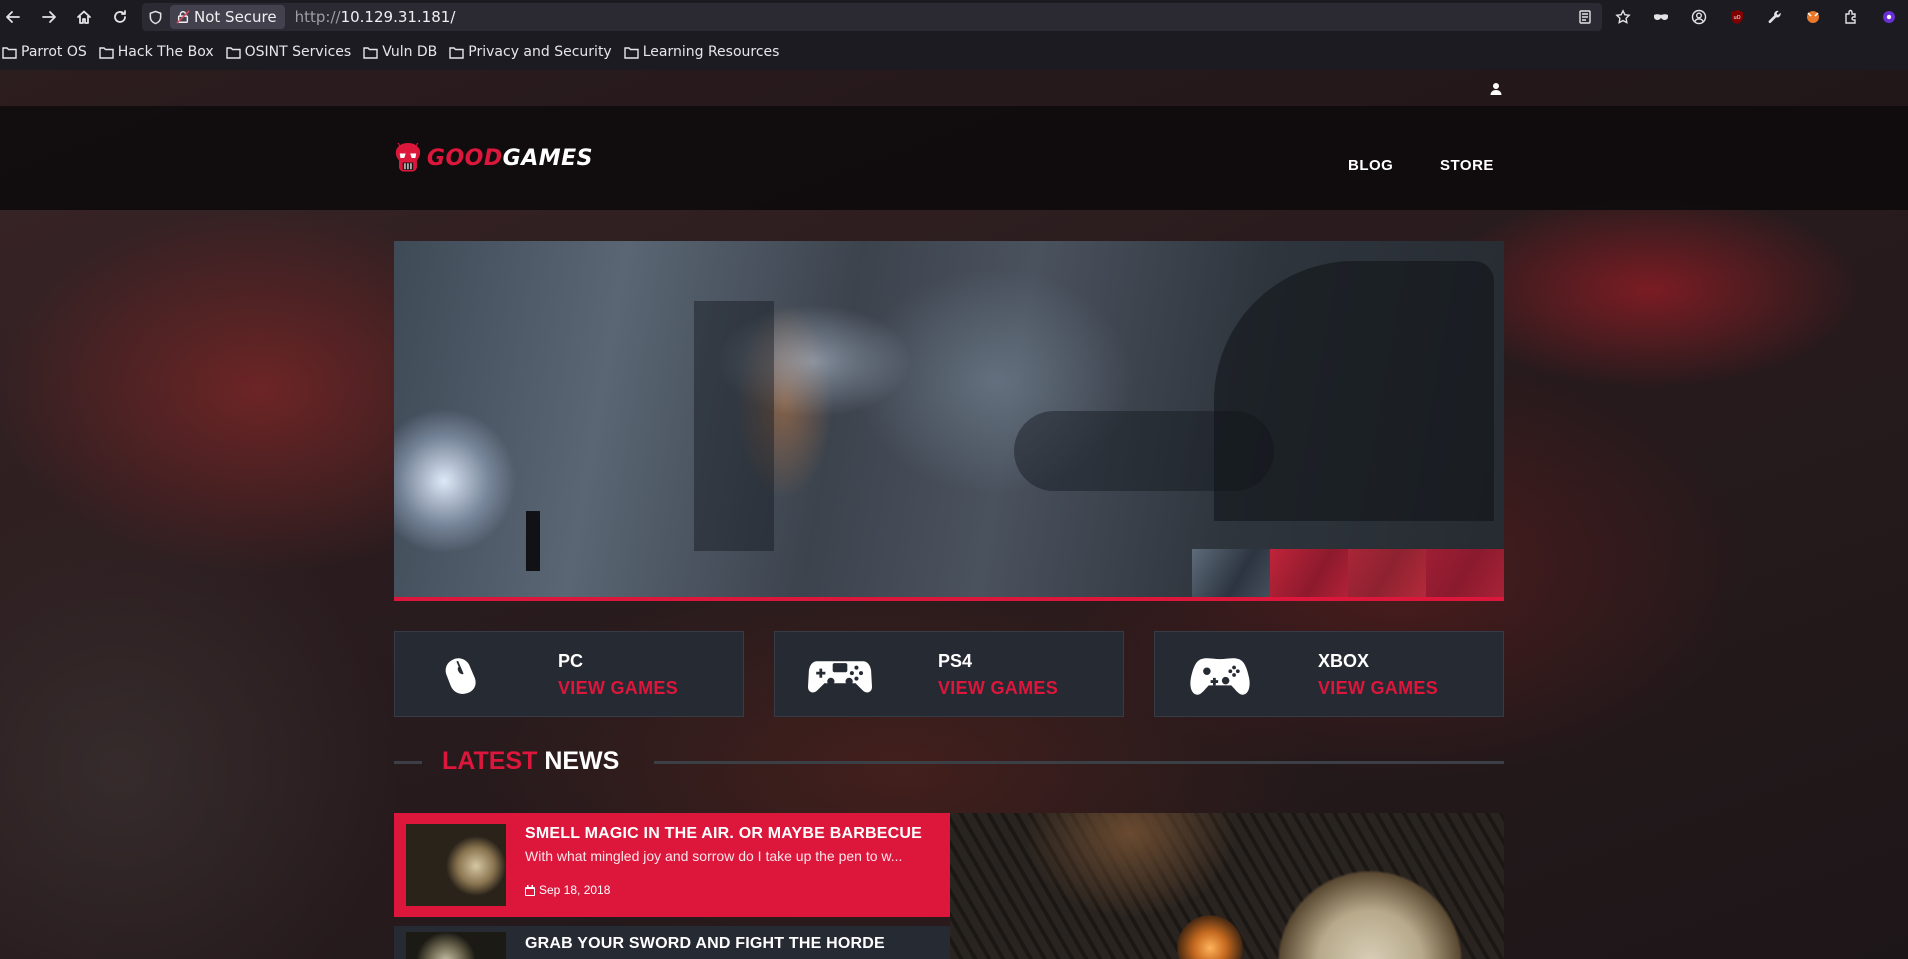  What do you see at coordinates (840, 675) in the screenshot?
I see `ps4-controller-icon` at bounding box center [840, 675].